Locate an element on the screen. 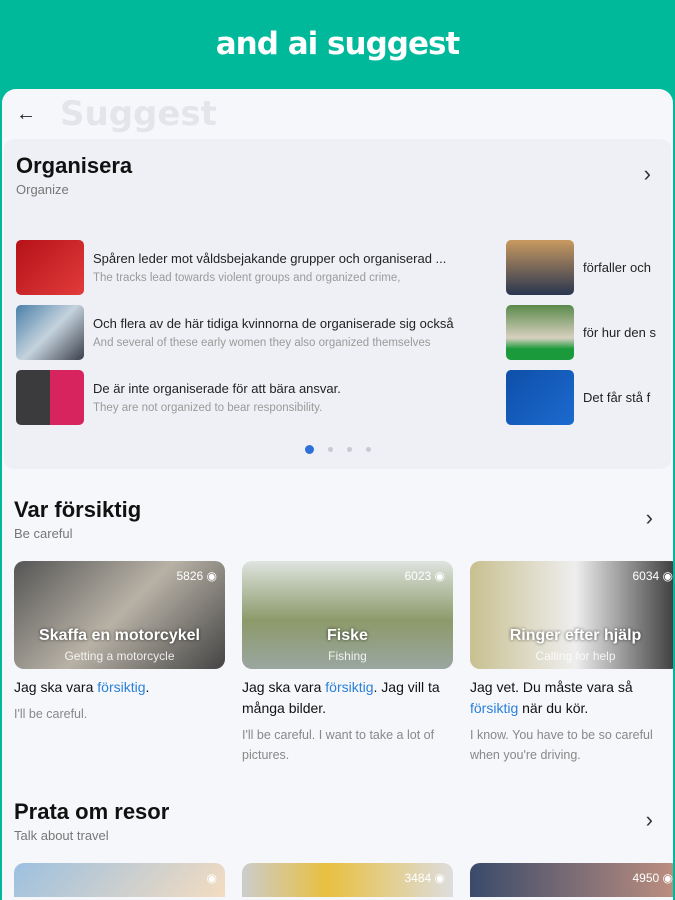 The width and height of the screenshot is (675, 900). section-subtitle: Organize is located at coordinates (42, 189).